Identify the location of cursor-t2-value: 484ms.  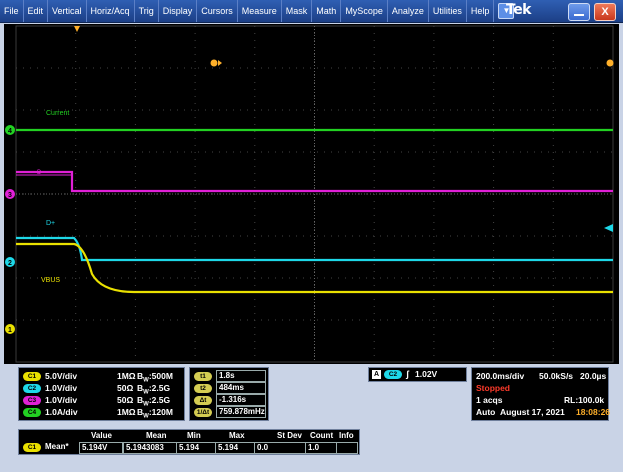
(241, 388).